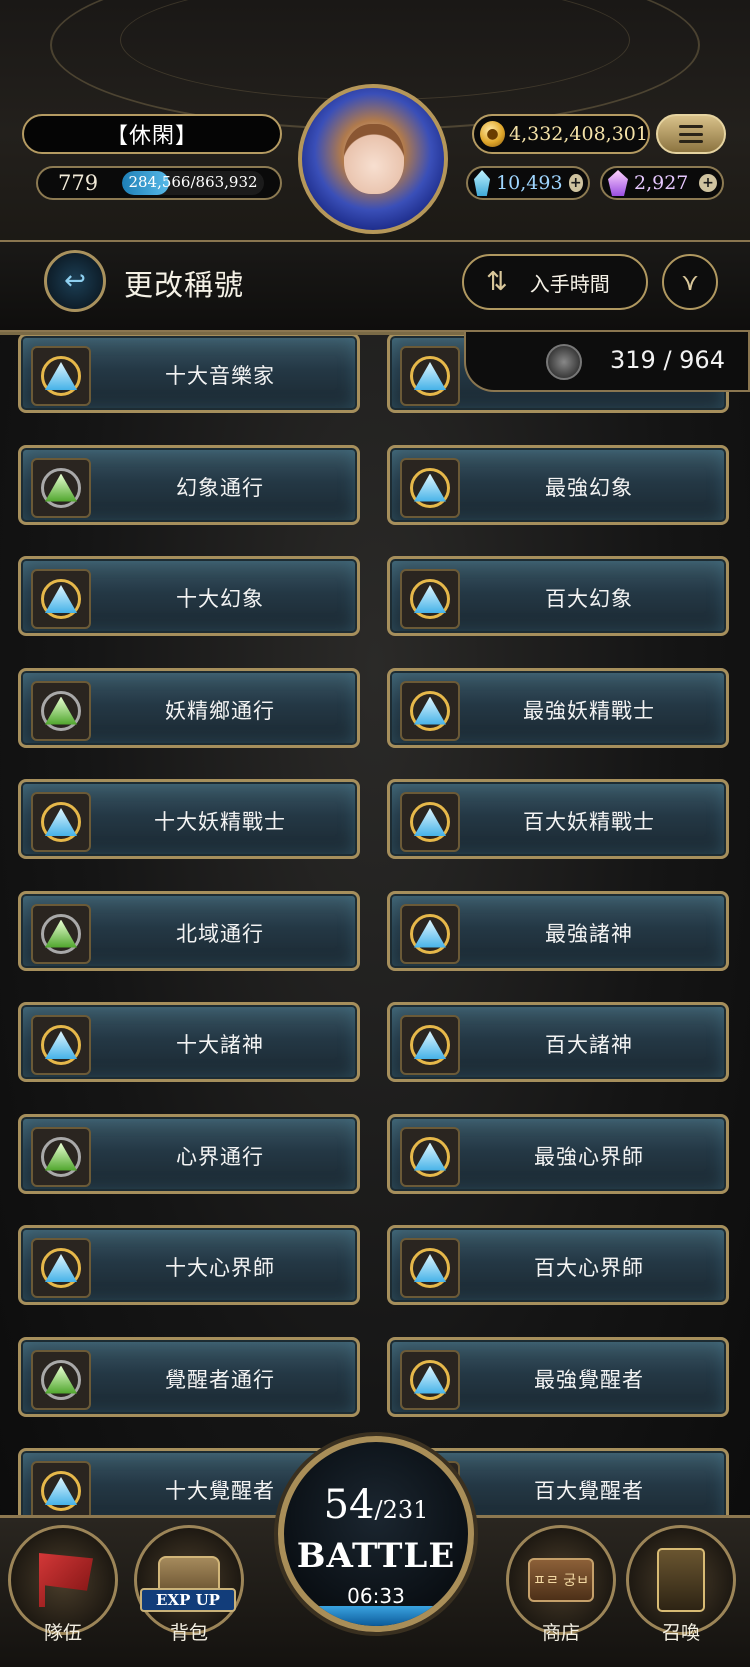 The height and width of the screenshot is (1667, 750). I want to click on title-item-label: 最強妖精戰士, so click(589, 710).